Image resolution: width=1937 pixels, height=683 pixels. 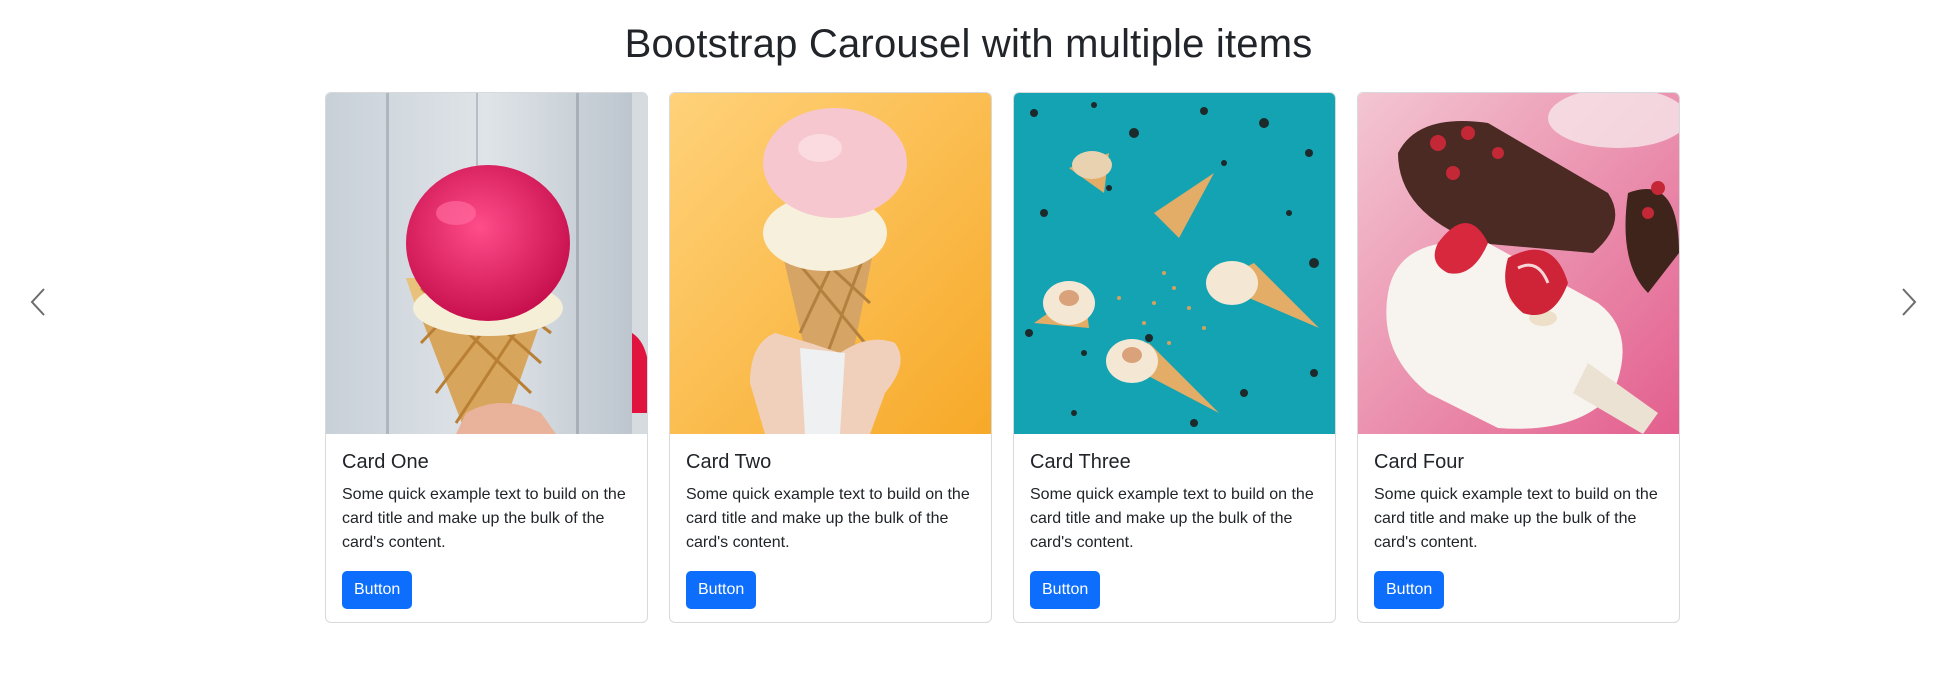 What do you see at coordinates (1065, 590) in the screenshot?
I see `card-three-button: Button` at bounding box center [1065, 590].